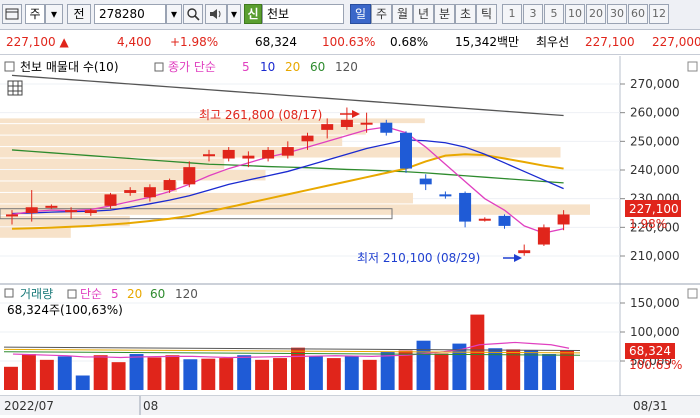 This screenshot has width=700, height=418. I want to click on stock-code-input: 278280, so click(130, 14).